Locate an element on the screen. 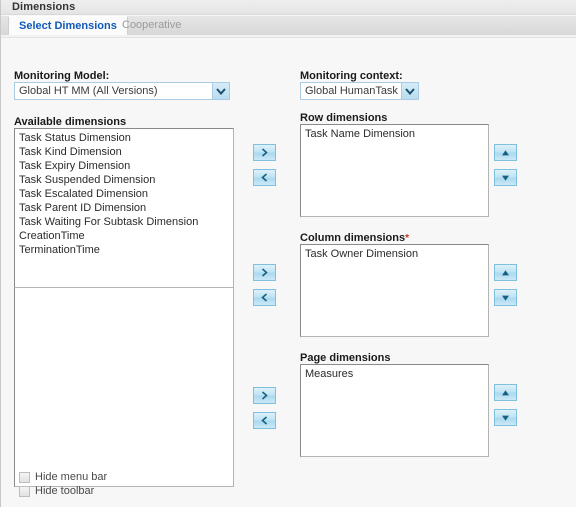  column-dimensions-label: Column dimensions* is located at coordinates (354, 238).